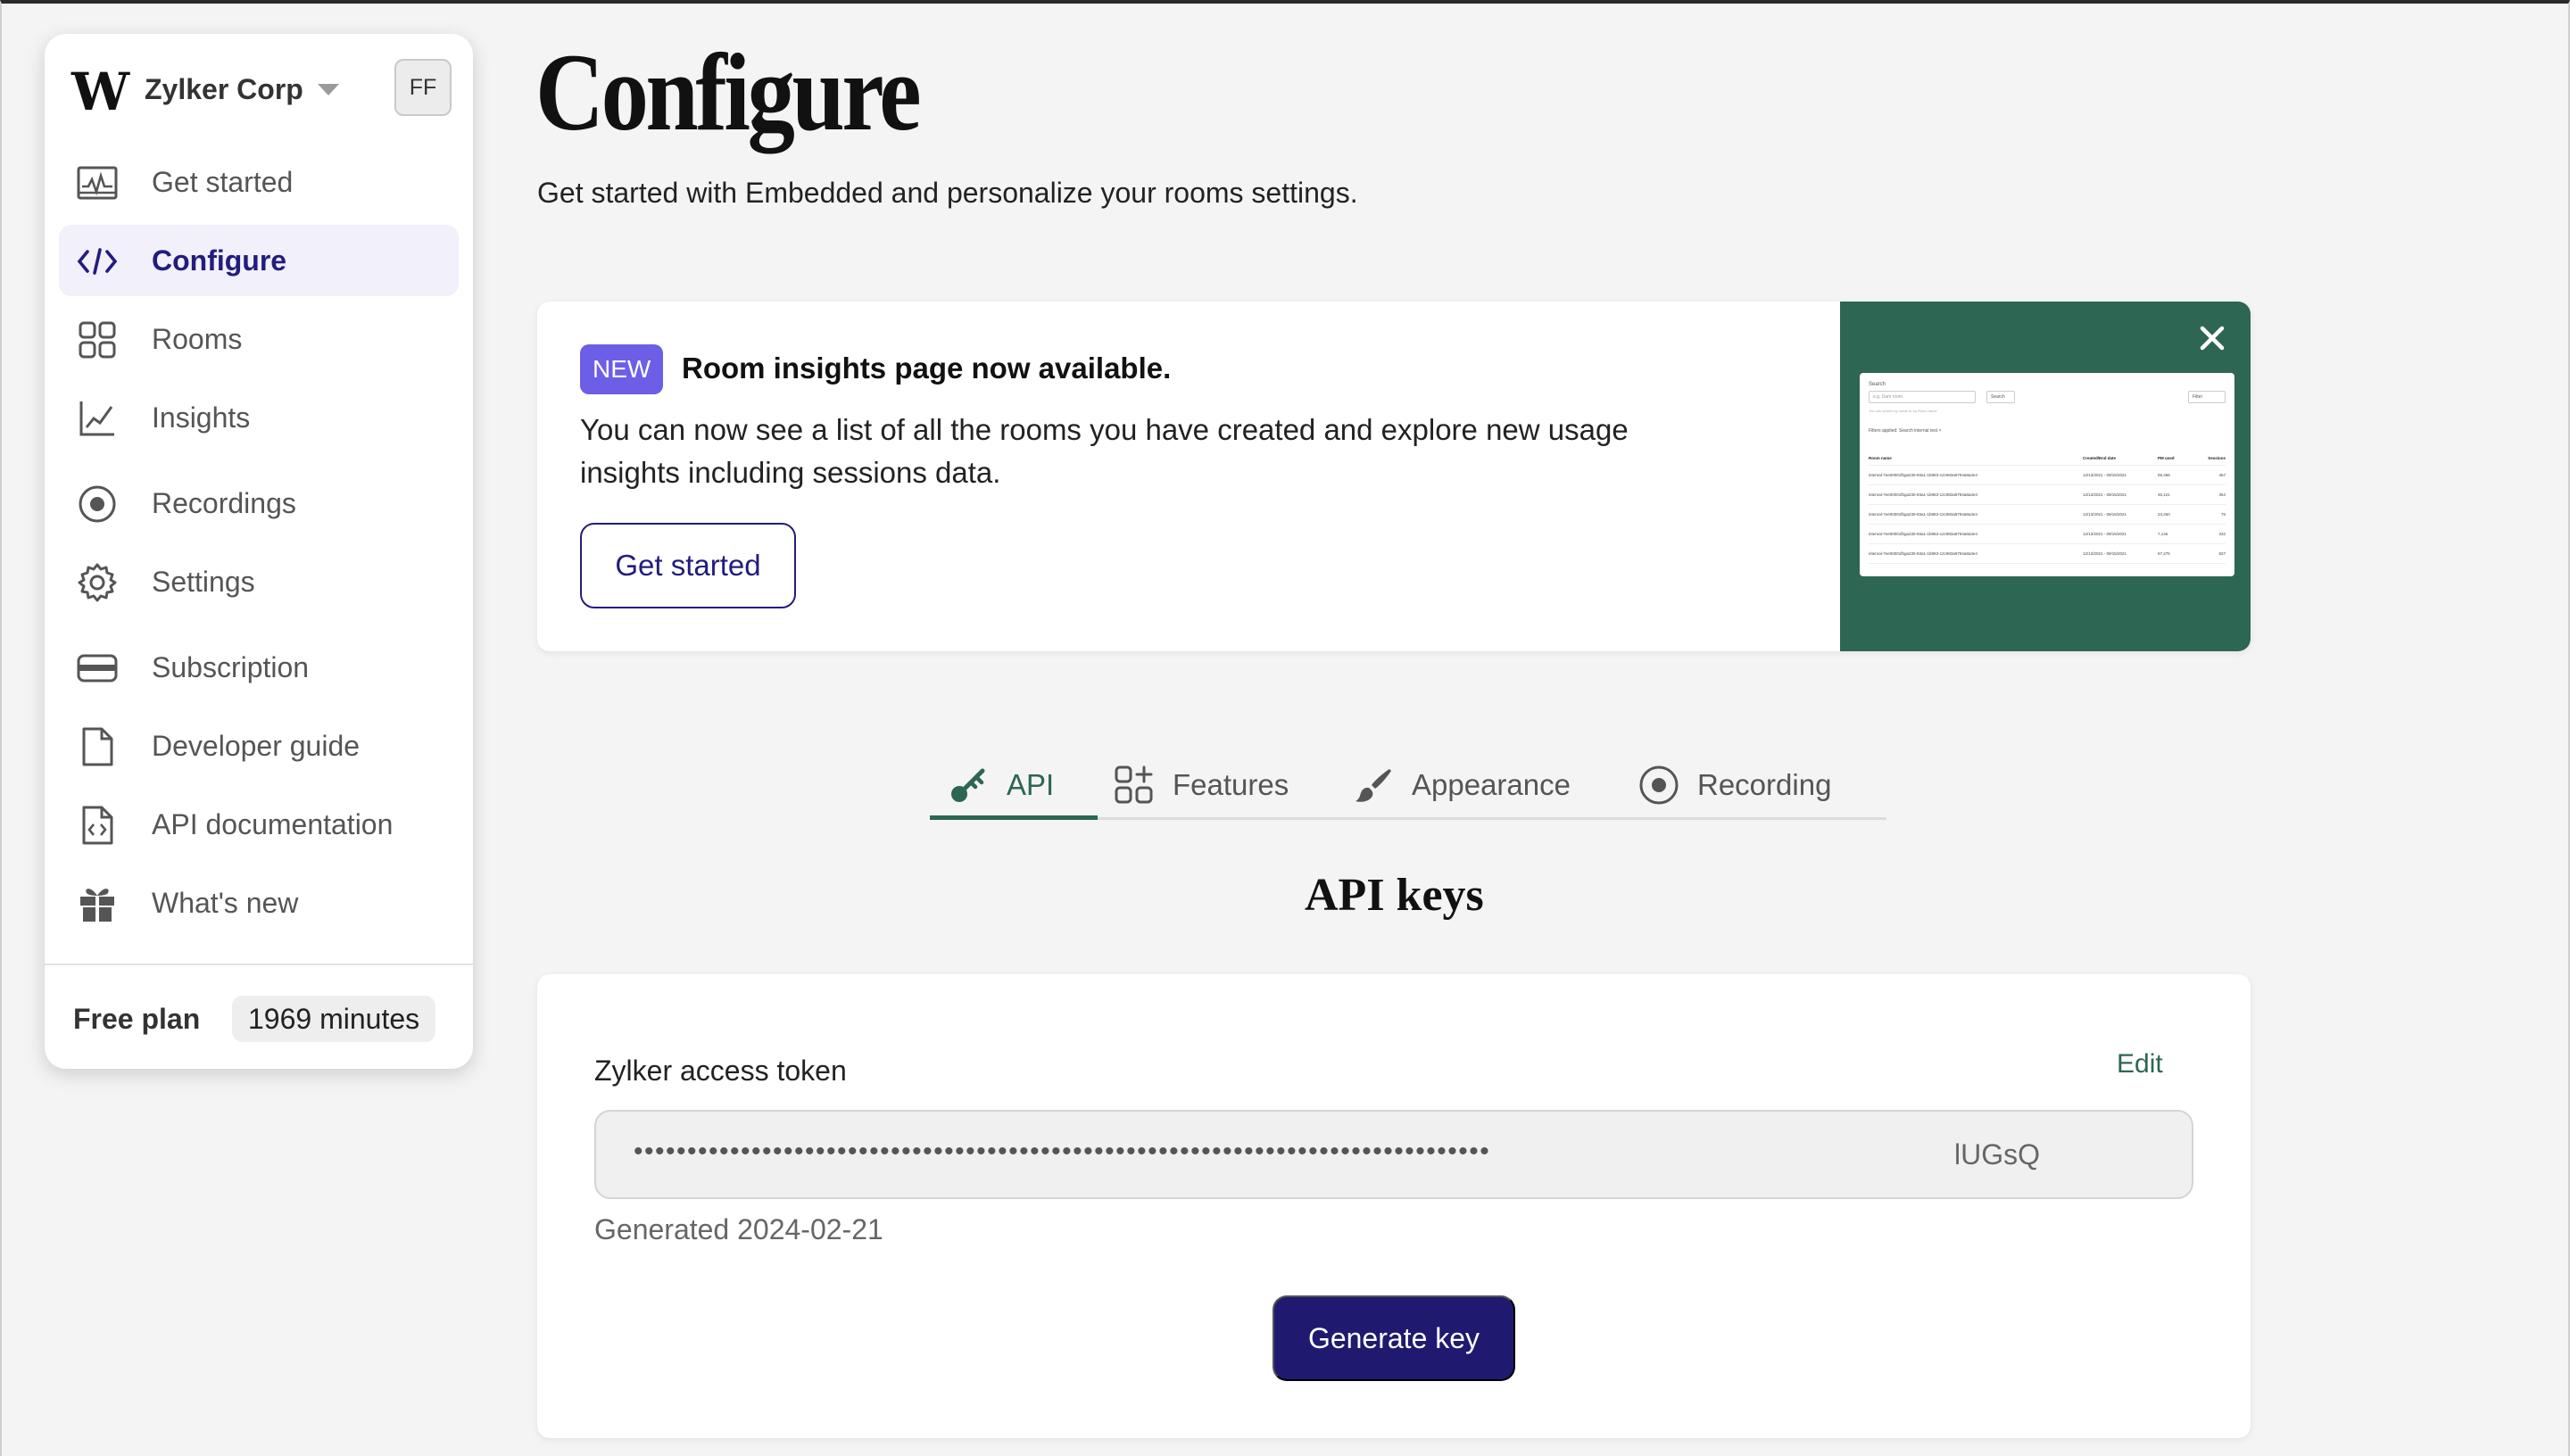 This screenshot has width=2570, height=1456. Describe the element at coordinates (2164, 553) in the screenshot. I see `preview-cell: 67,275` at that location.